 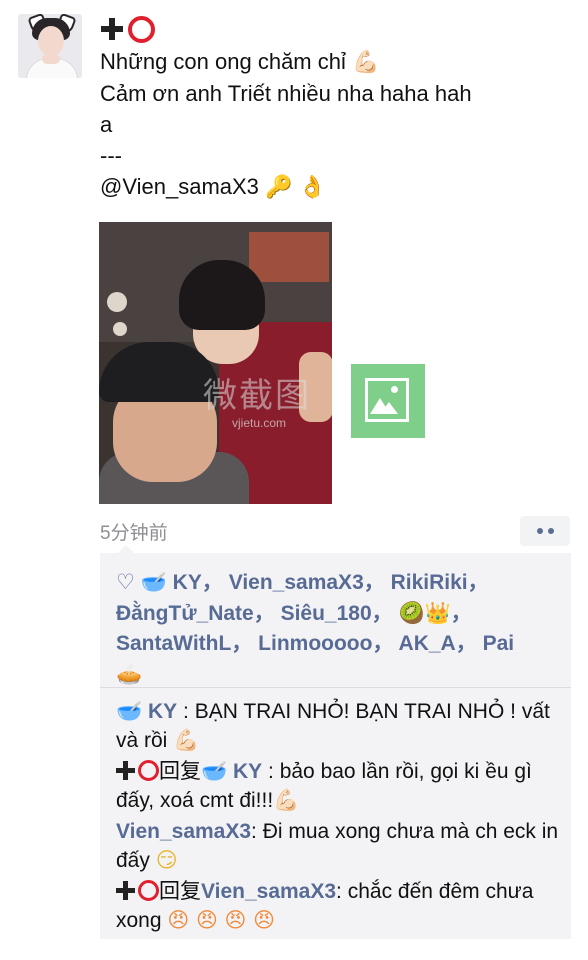 What do you see at coordinates (312, 187) in the screenshot?
I see `ok-hand-icon: 👌` at bounding box center [312, 187].